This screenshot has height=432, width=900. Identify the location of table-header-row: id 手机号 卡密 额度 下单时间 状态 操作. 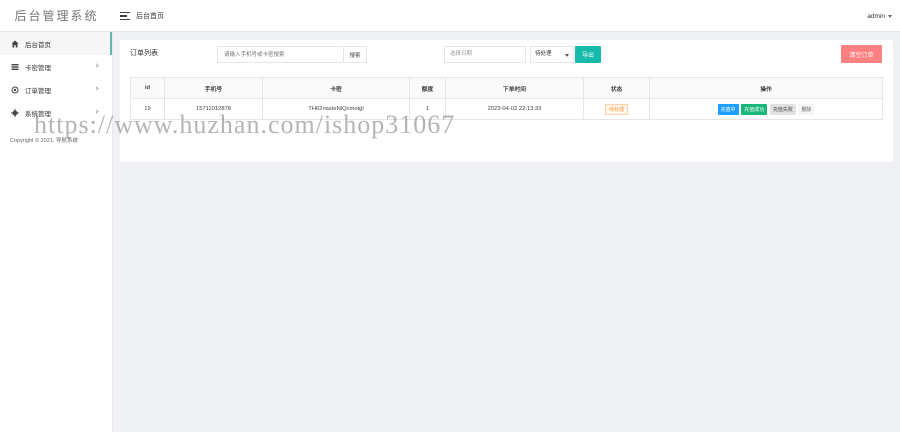
(506, 88).